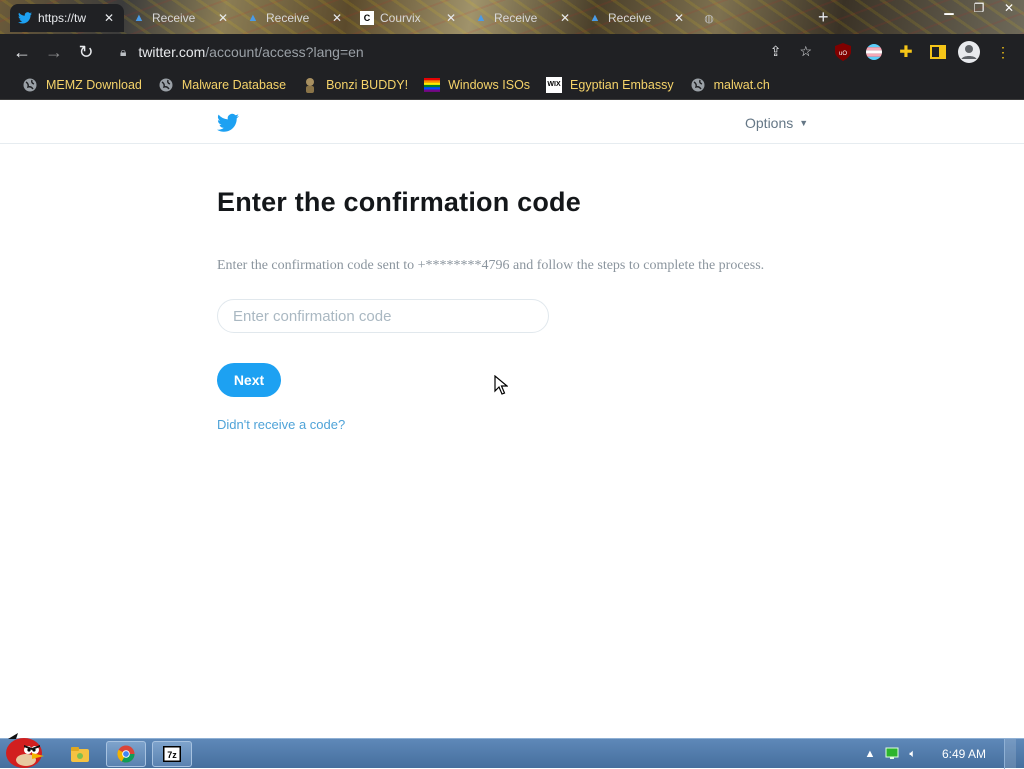 The width and height of the screenshot is (1024, 769). What do you see at coordinates (123, 51) in the screenshot?
I see `lock-icon: 🔒︎` at bounding box center [123, 51].